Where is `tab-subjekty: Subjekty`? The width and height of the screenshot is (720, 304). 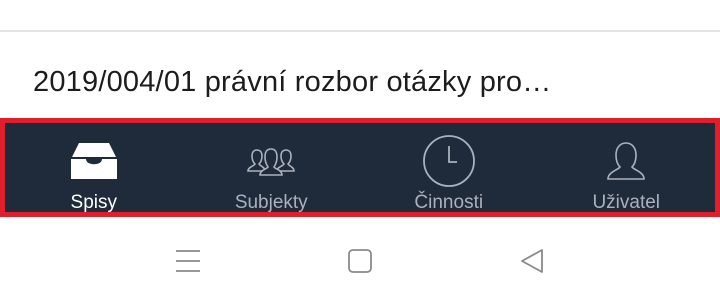
tab-subjekty: Subjekty is located at coordinates (272, 168).